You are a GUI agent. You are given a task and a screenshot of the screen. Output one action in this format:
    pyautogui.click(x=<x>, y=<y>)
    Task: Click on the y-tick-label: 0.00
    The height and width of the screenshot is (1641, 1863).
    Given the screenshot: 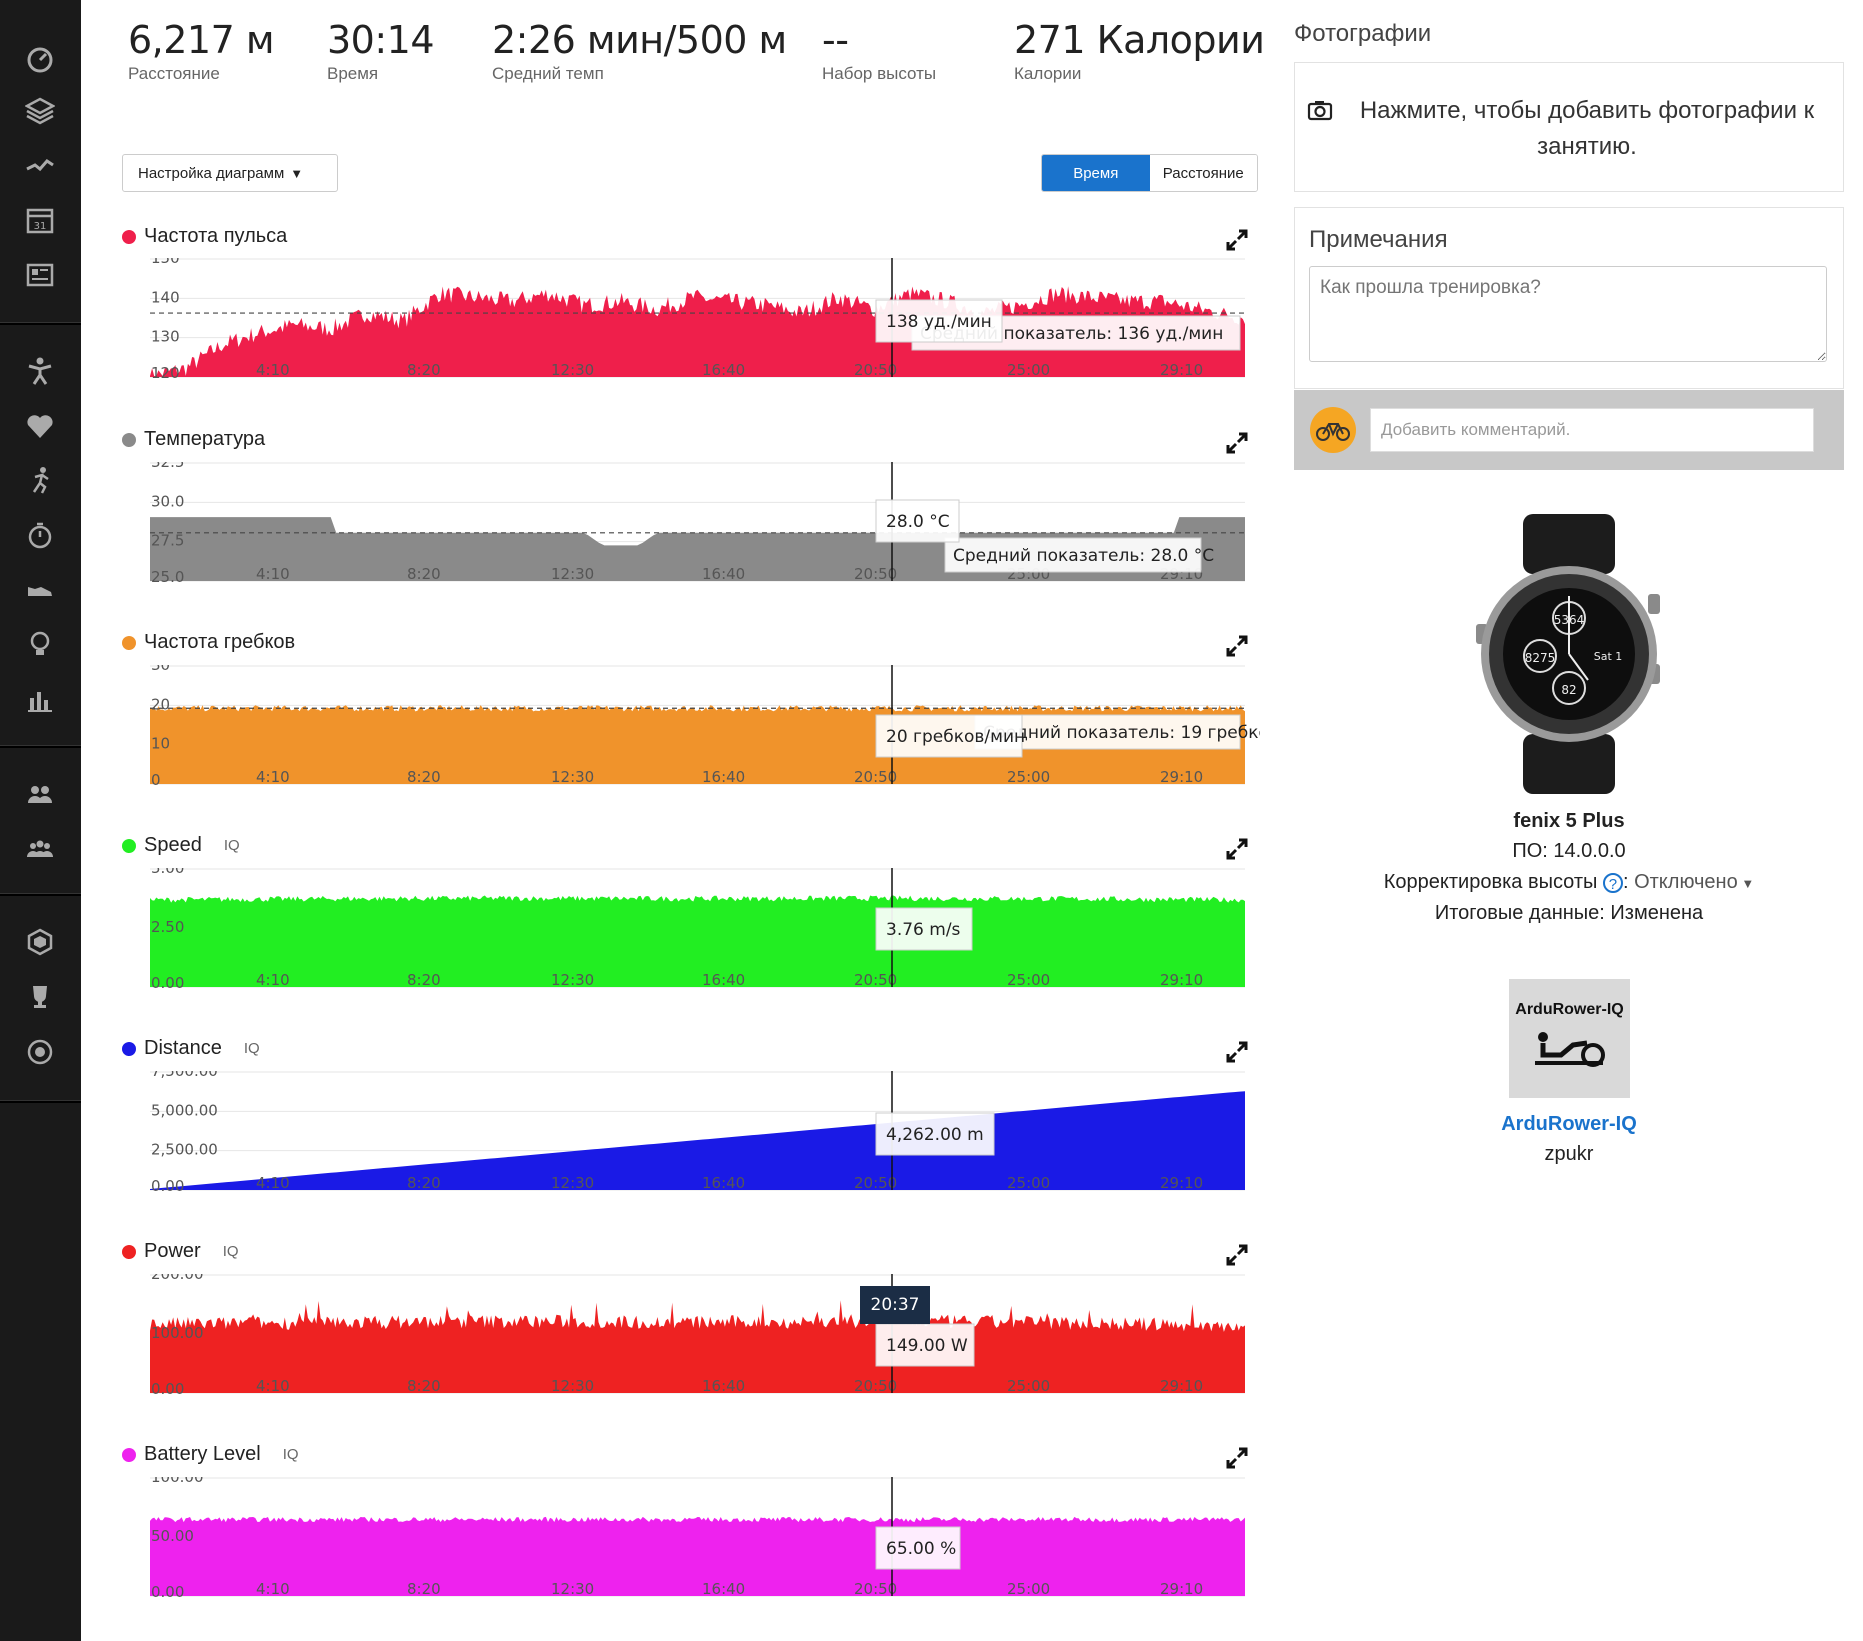 What is the action you would take?
    pyautogui.click(x=167, y=1186)
    